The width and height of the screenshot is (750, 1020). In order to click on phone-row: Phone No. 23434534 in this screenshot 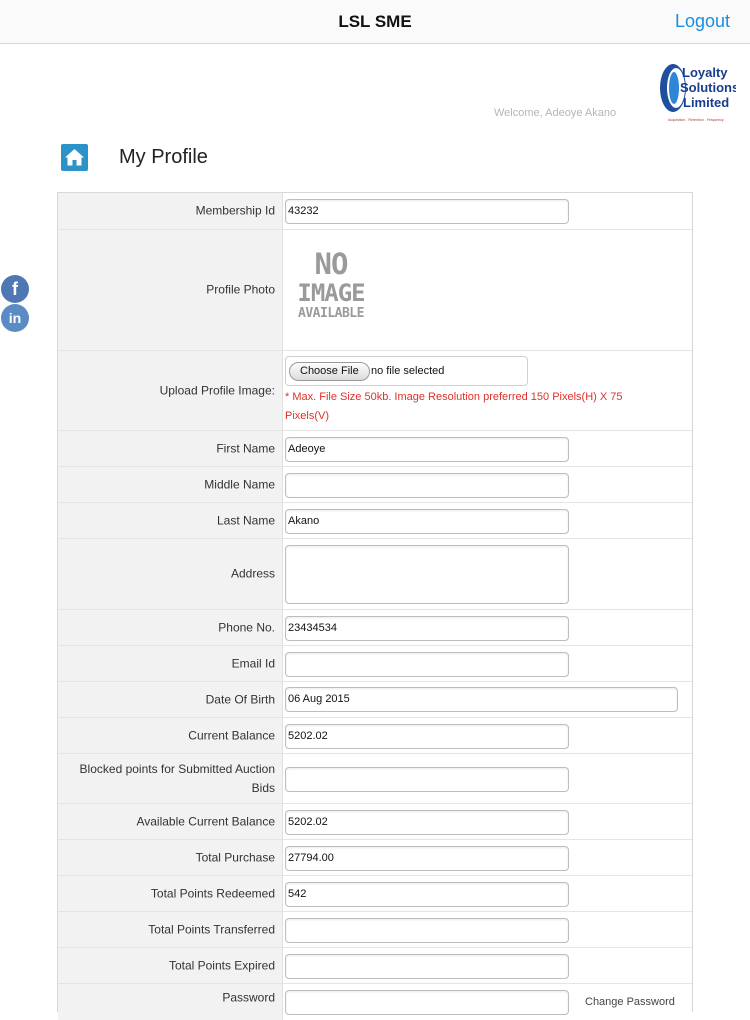, I will do `click(375, 628)`.